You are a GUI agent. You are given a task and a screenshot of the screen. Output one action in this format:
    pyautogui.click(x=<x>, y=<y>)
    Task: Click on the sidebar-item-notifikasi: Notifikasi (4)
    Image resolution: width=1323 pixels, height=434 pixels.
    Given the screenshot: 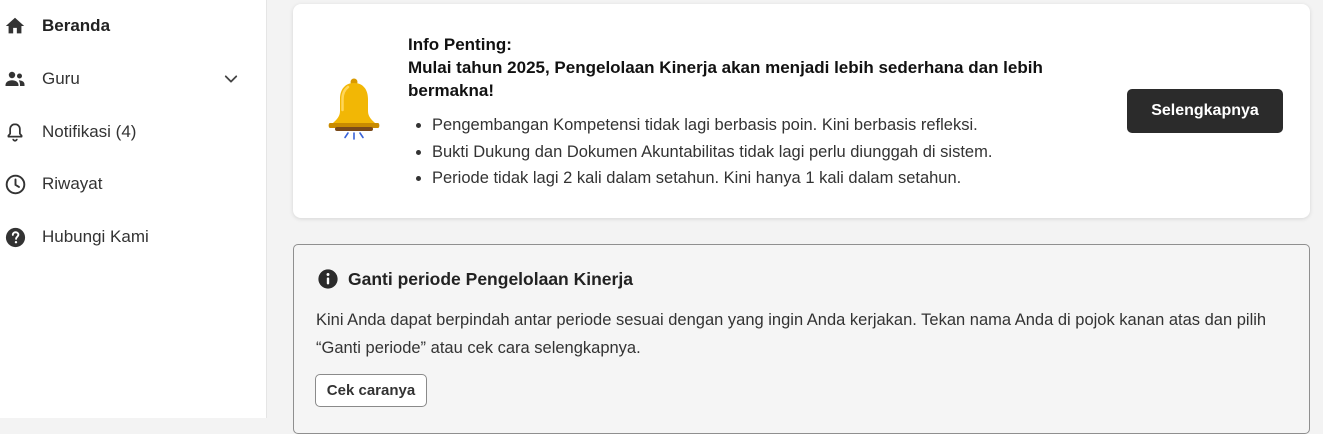 What is the action you would take?
    pyautogui.click(x=133, y=132)
    